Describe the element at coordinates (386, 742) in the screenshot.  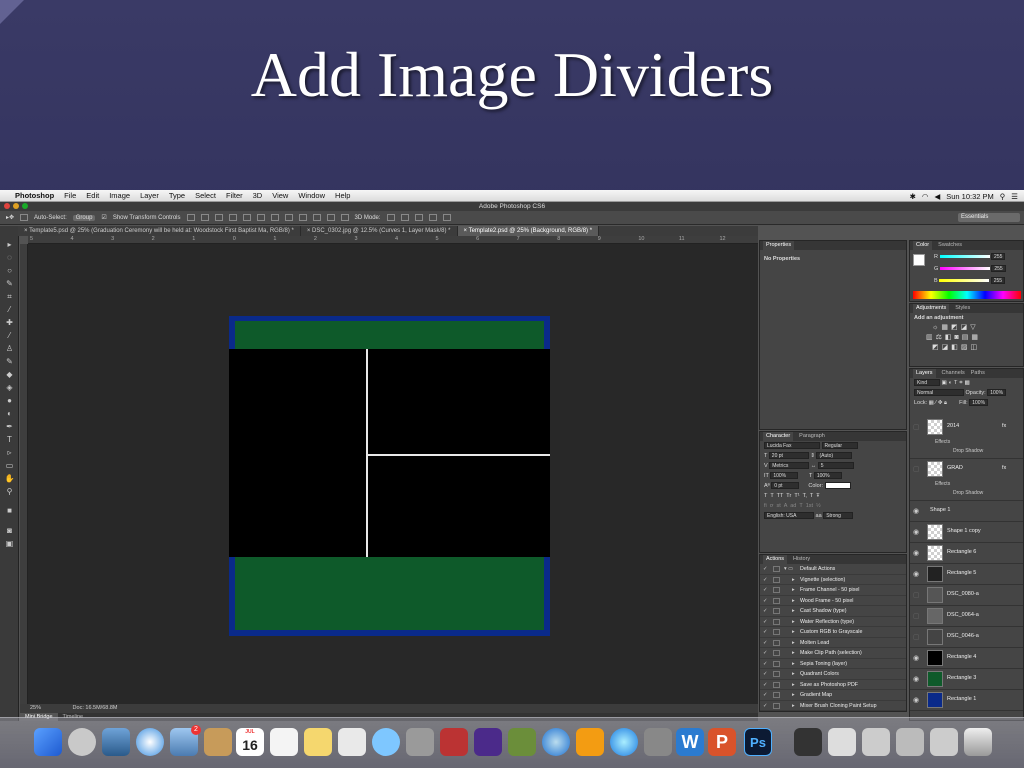
I see `messages-icon` at that location.